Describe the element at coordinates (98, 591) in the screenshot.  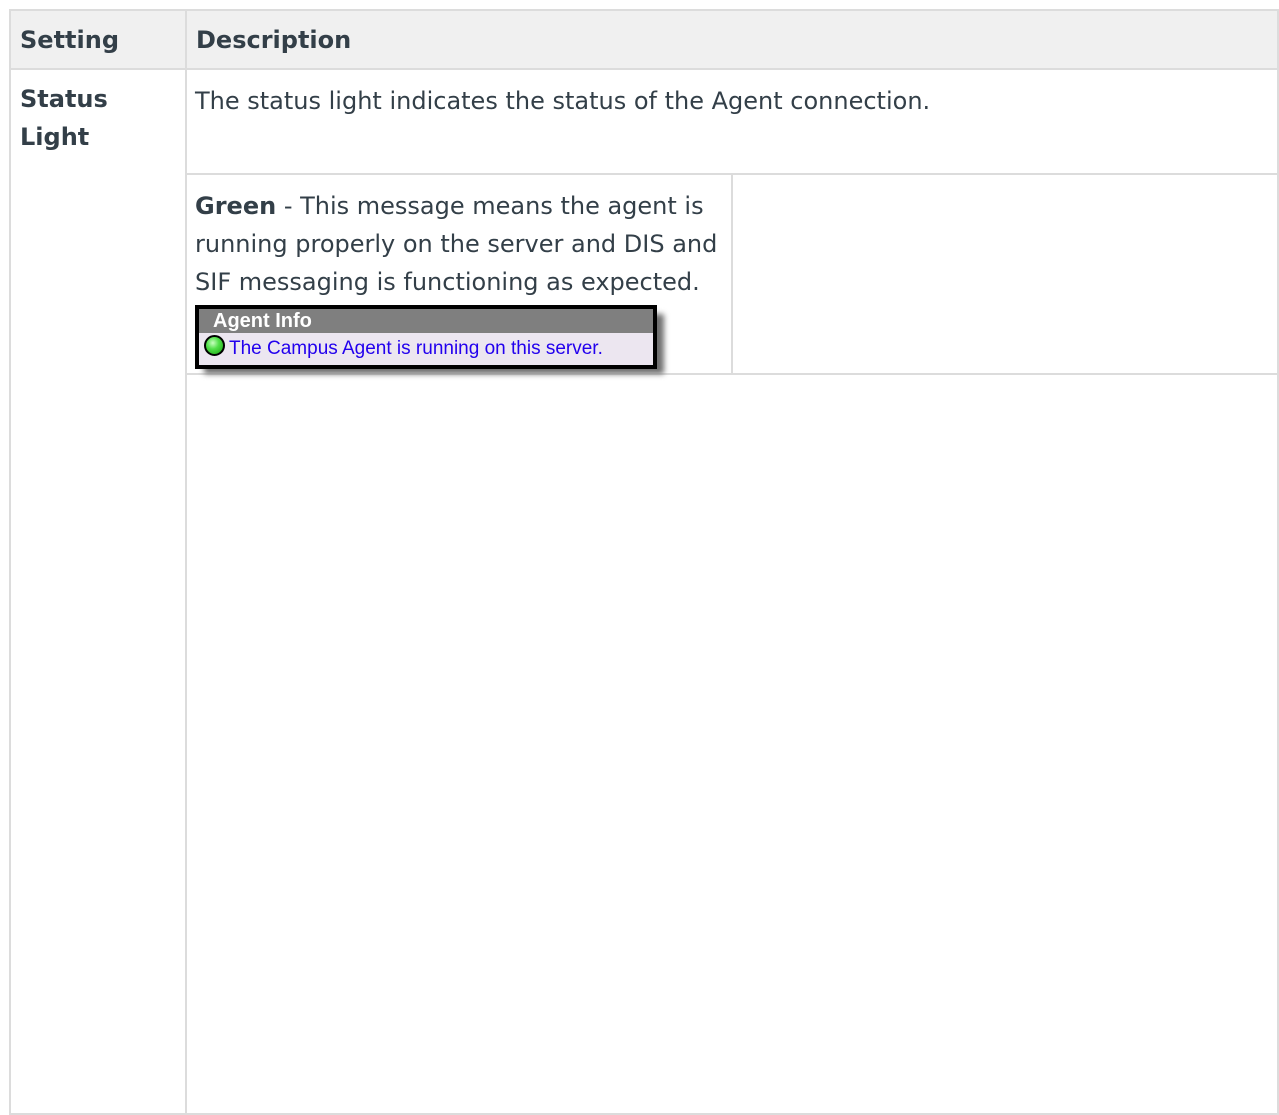
I see `setting-name: Status Light` at that location.